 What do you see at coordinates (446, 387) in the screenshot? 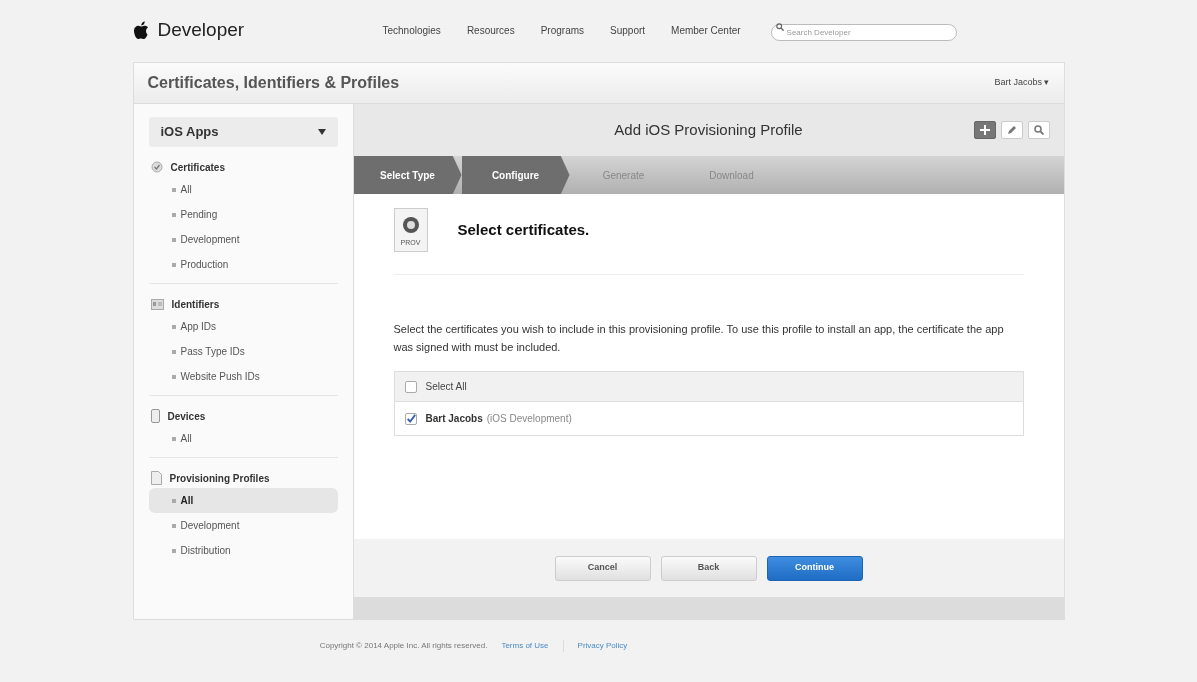
I see `checkbox-label: Select All` at bounding box center [446, 387].